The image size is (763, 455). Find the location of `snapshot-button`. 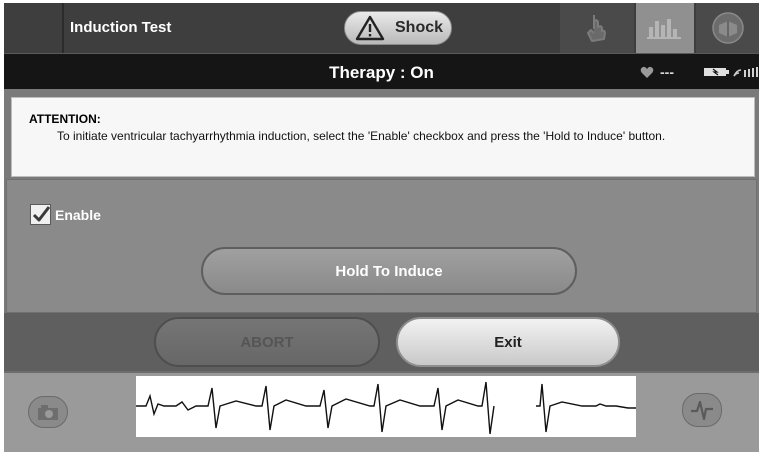

snapshot-button is located at coordinates (48, 412).